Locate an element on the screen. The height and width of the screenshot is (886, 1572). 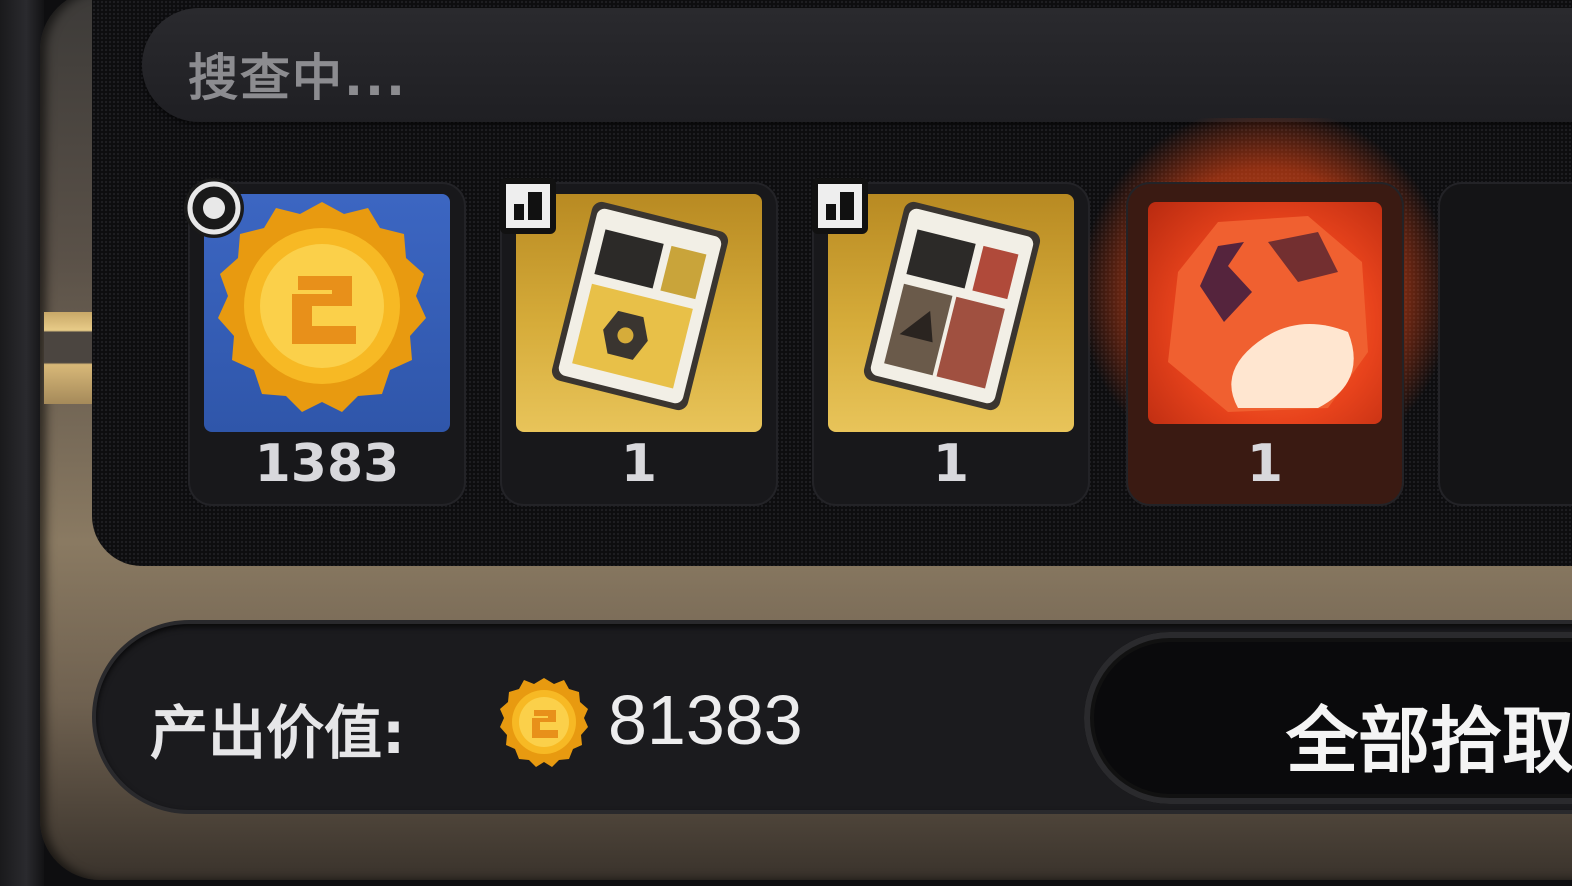
ore-icon is located at coordinates (1268, 314).